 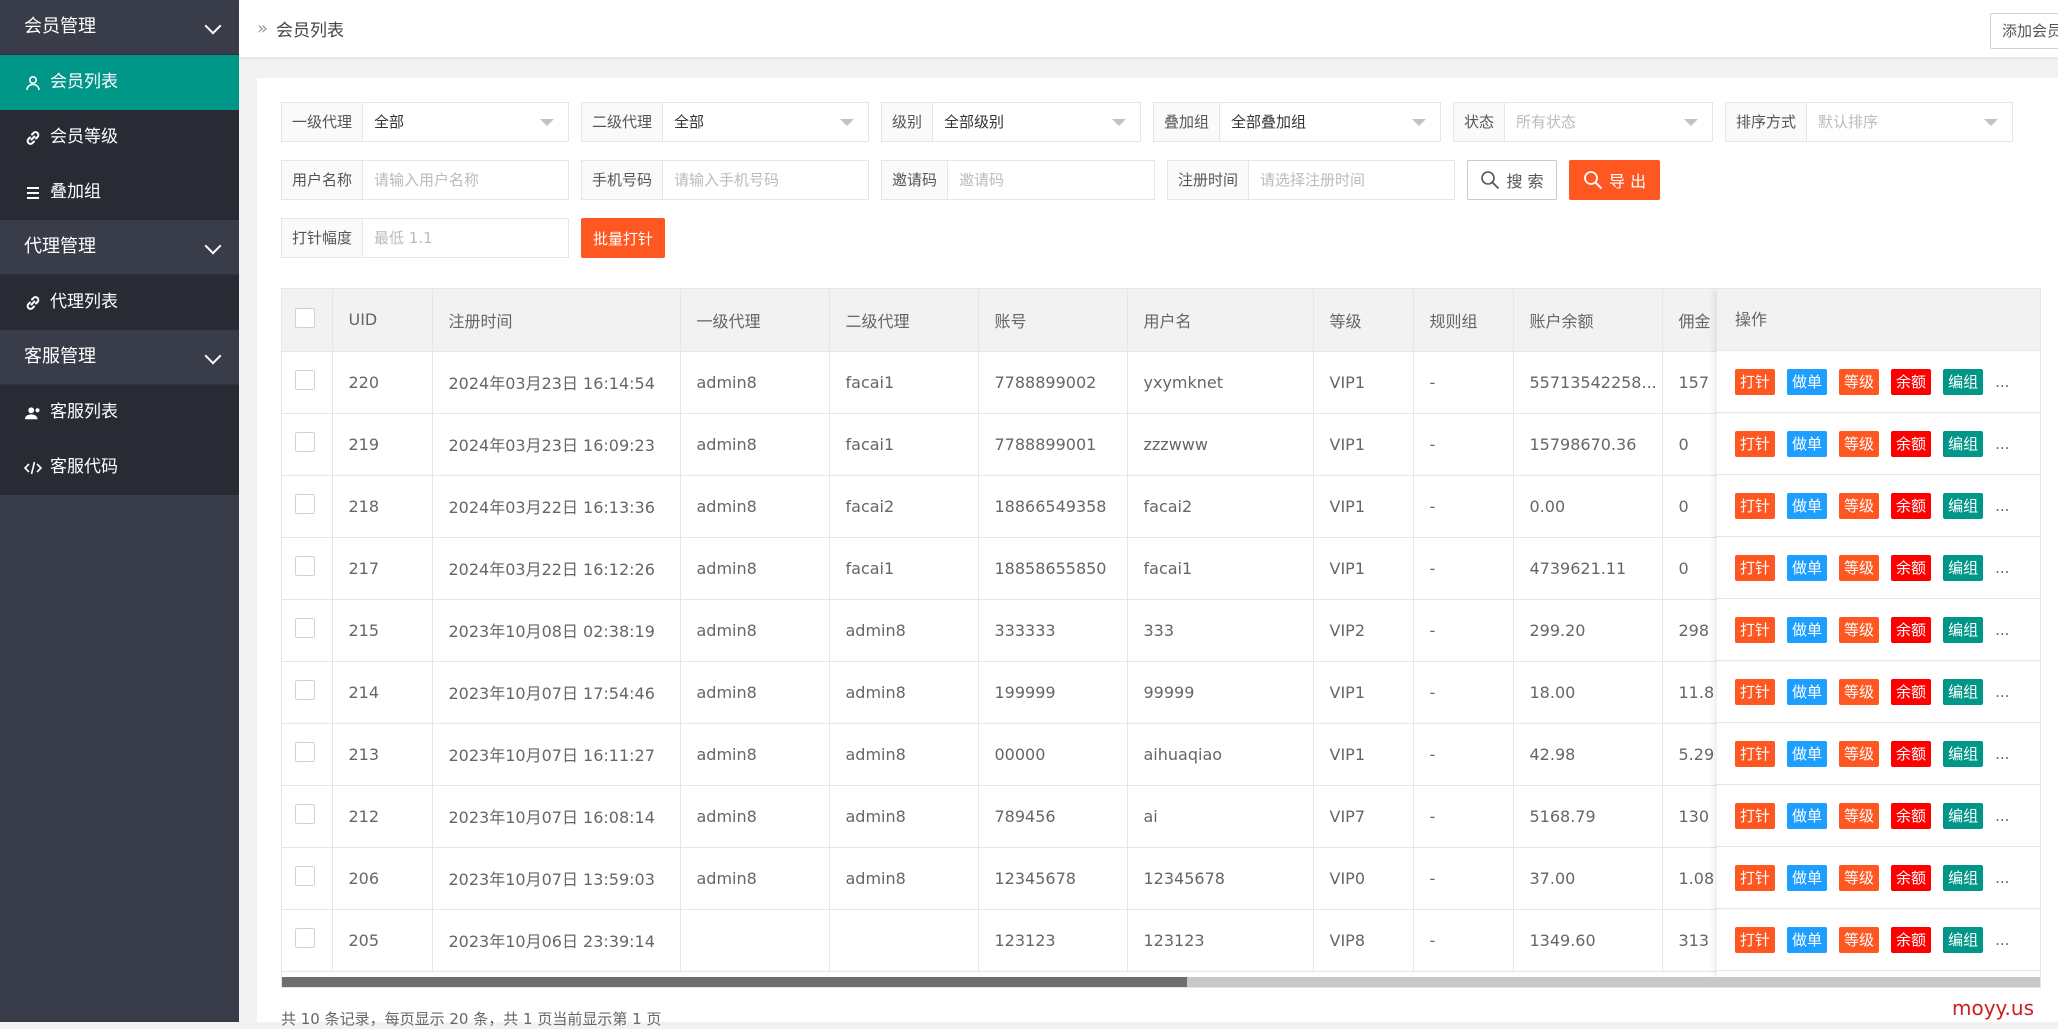 What do you see at coordinates (904, 320) in the screenshot?
I see `column-header: 二级代理` at bounding box center [904, 320].